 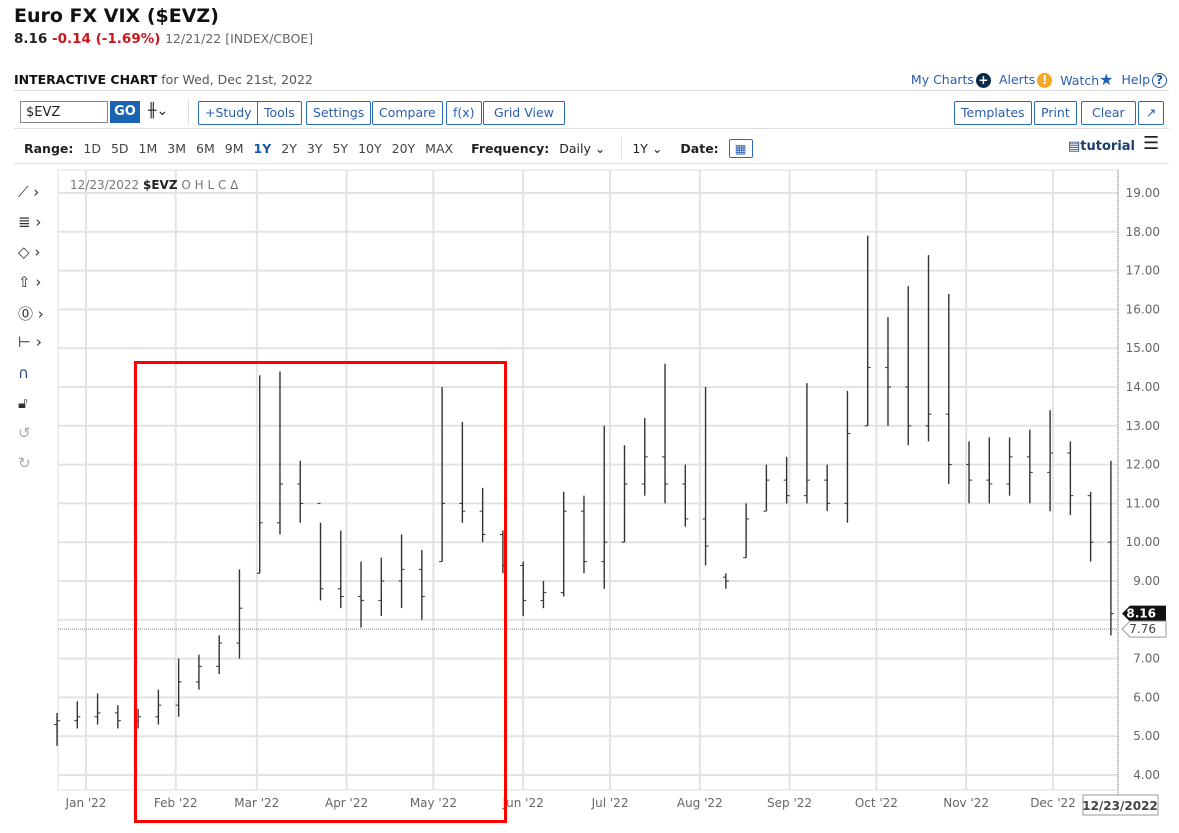 I want to click on fib-tool: ≣ ›, so click(x=40, y=224).